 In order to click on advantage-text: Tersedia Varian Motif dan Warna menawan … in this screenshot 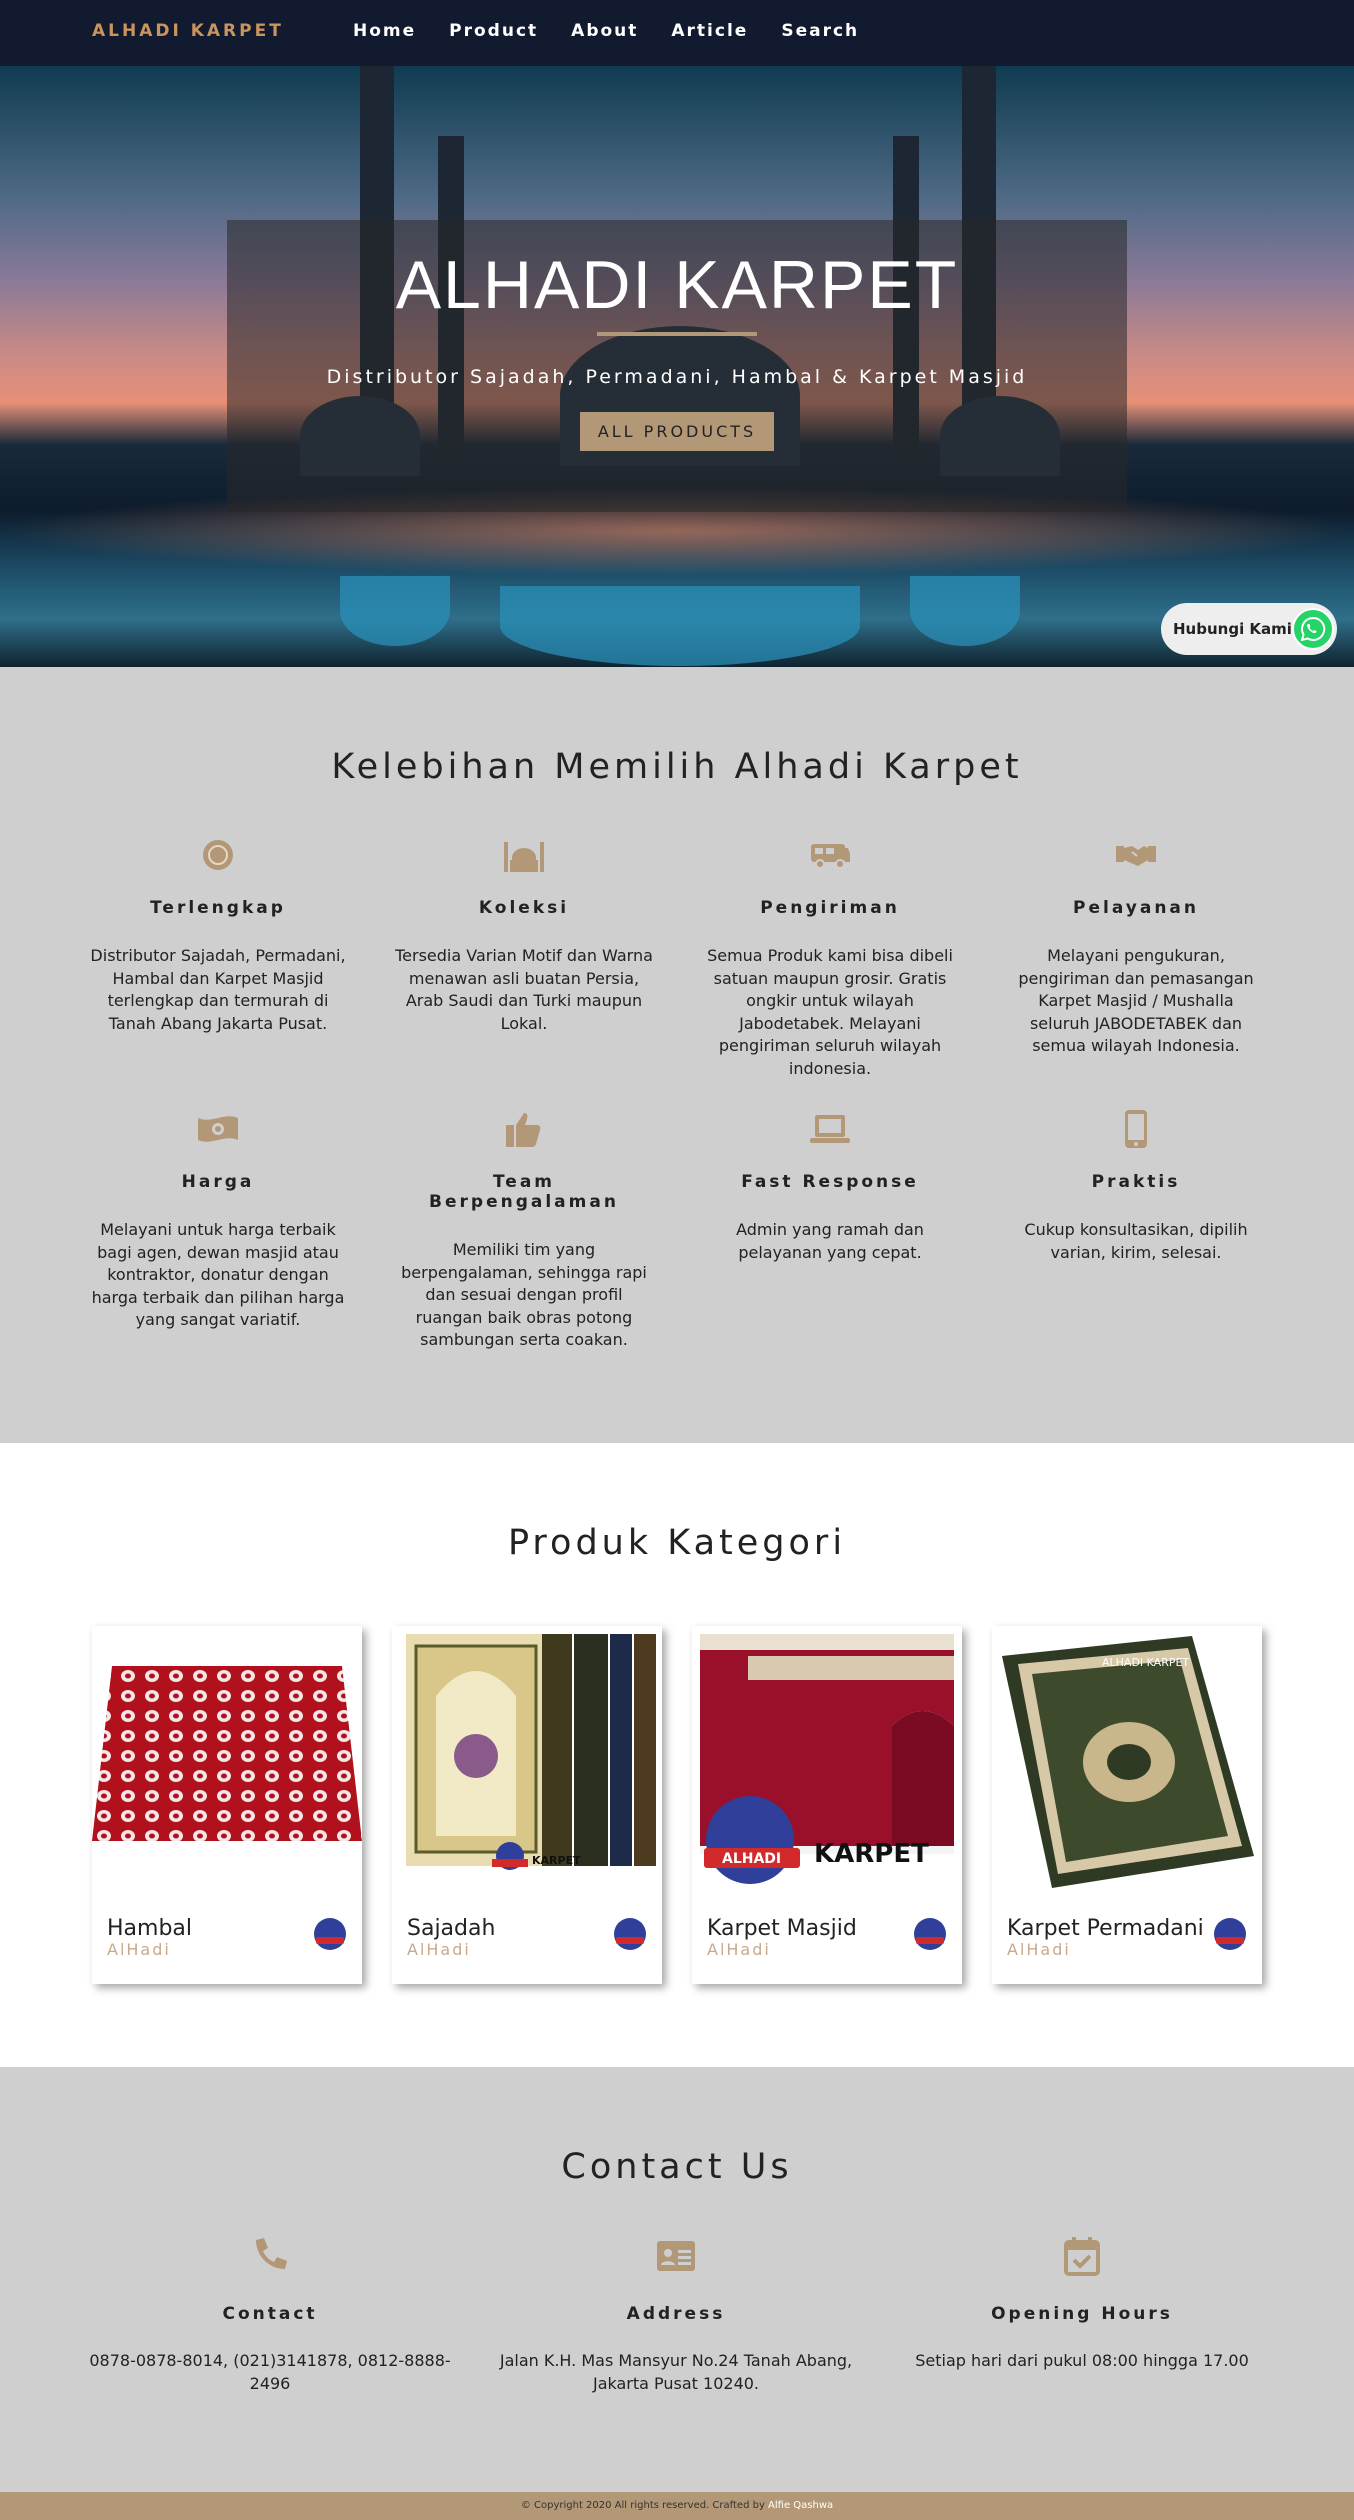, I will do `click(524, 989)`.